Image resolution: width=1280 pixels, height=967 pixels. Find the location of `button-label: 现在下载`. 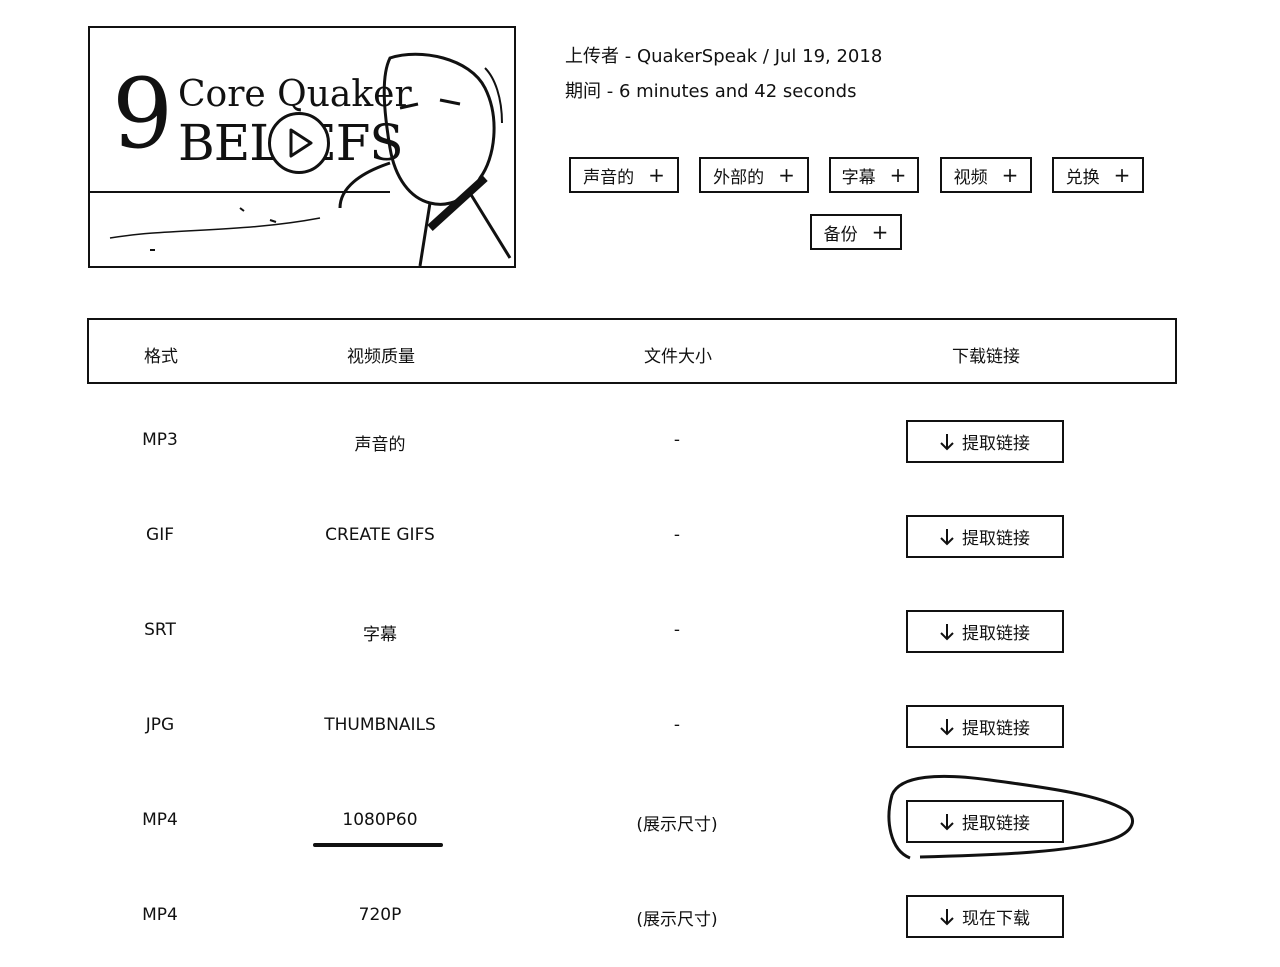

button-label: 现在下载 is located at coordinates (996, 919).